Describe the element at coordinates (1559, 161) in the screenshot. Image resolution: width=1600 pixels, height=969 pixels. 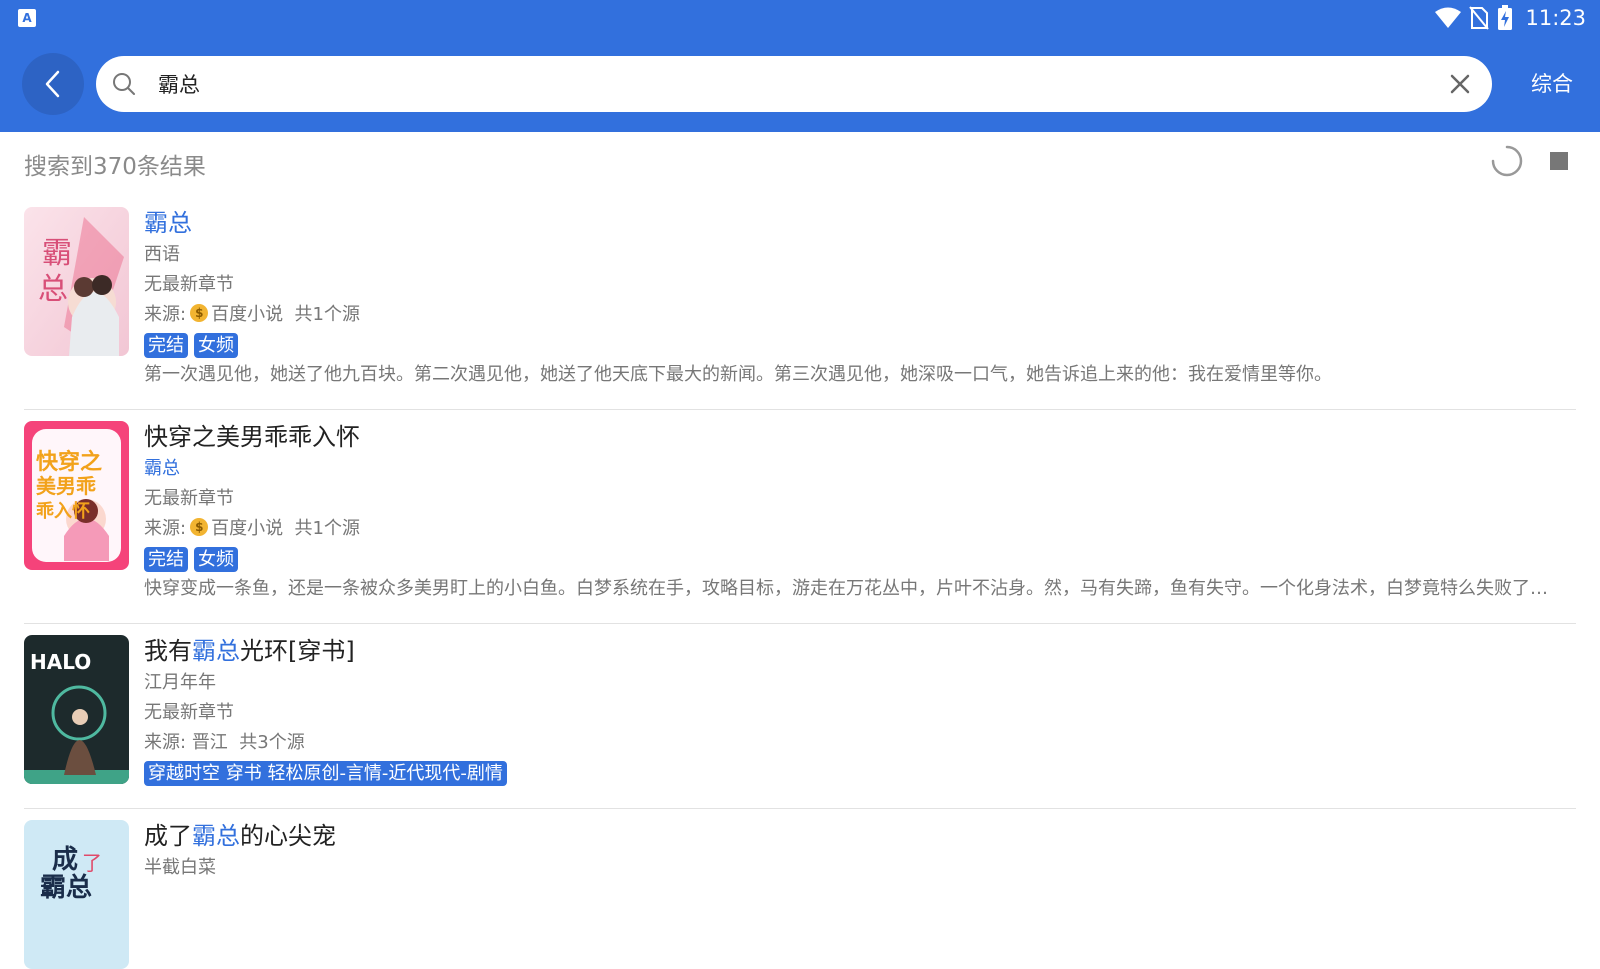
I see `stop-button` at that location.